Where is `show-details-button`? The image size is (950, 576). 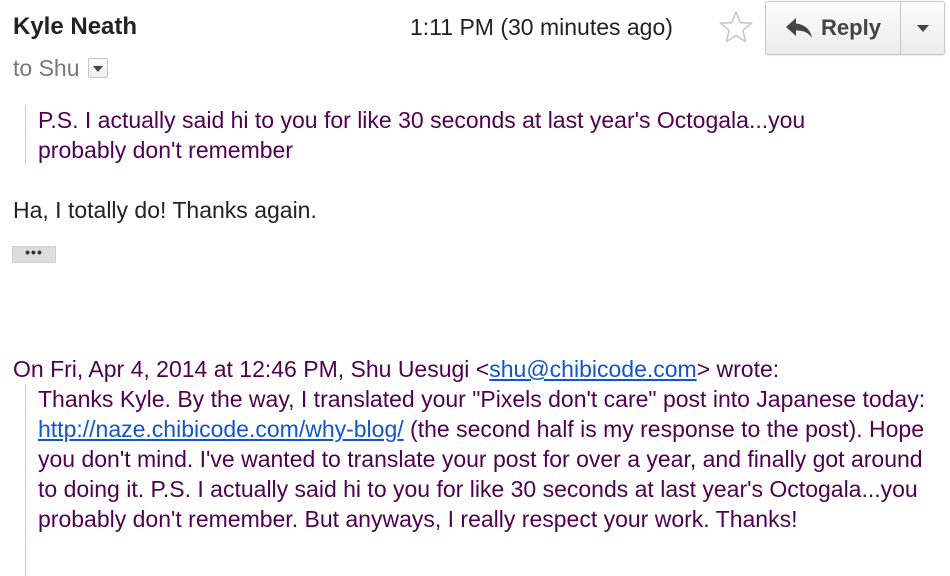 show-details-button is located at coordinates (97, 68).